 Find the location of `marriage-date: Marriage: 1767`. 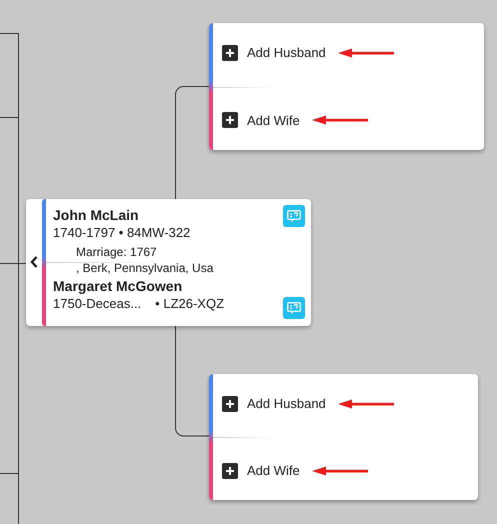

marriage-date: Marriage: 1767 is located at coordinates (117, 252).